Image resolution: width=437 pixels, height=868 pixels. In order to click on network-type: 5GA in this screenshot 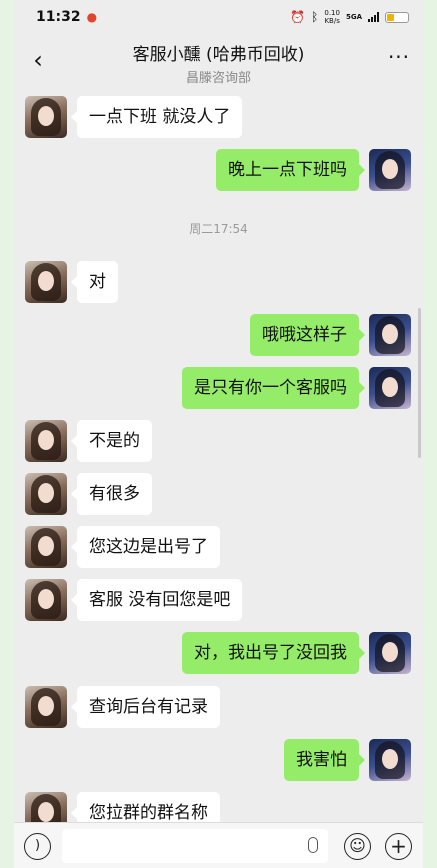, I will do `click(353, 17)`.